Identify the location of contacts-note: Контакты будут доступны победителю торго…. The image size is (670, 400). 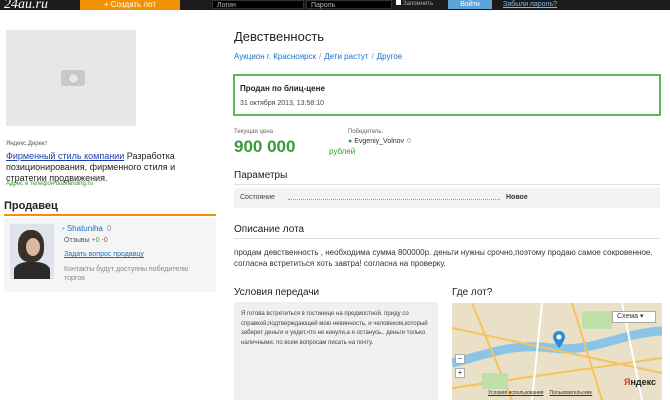
(126, 274).